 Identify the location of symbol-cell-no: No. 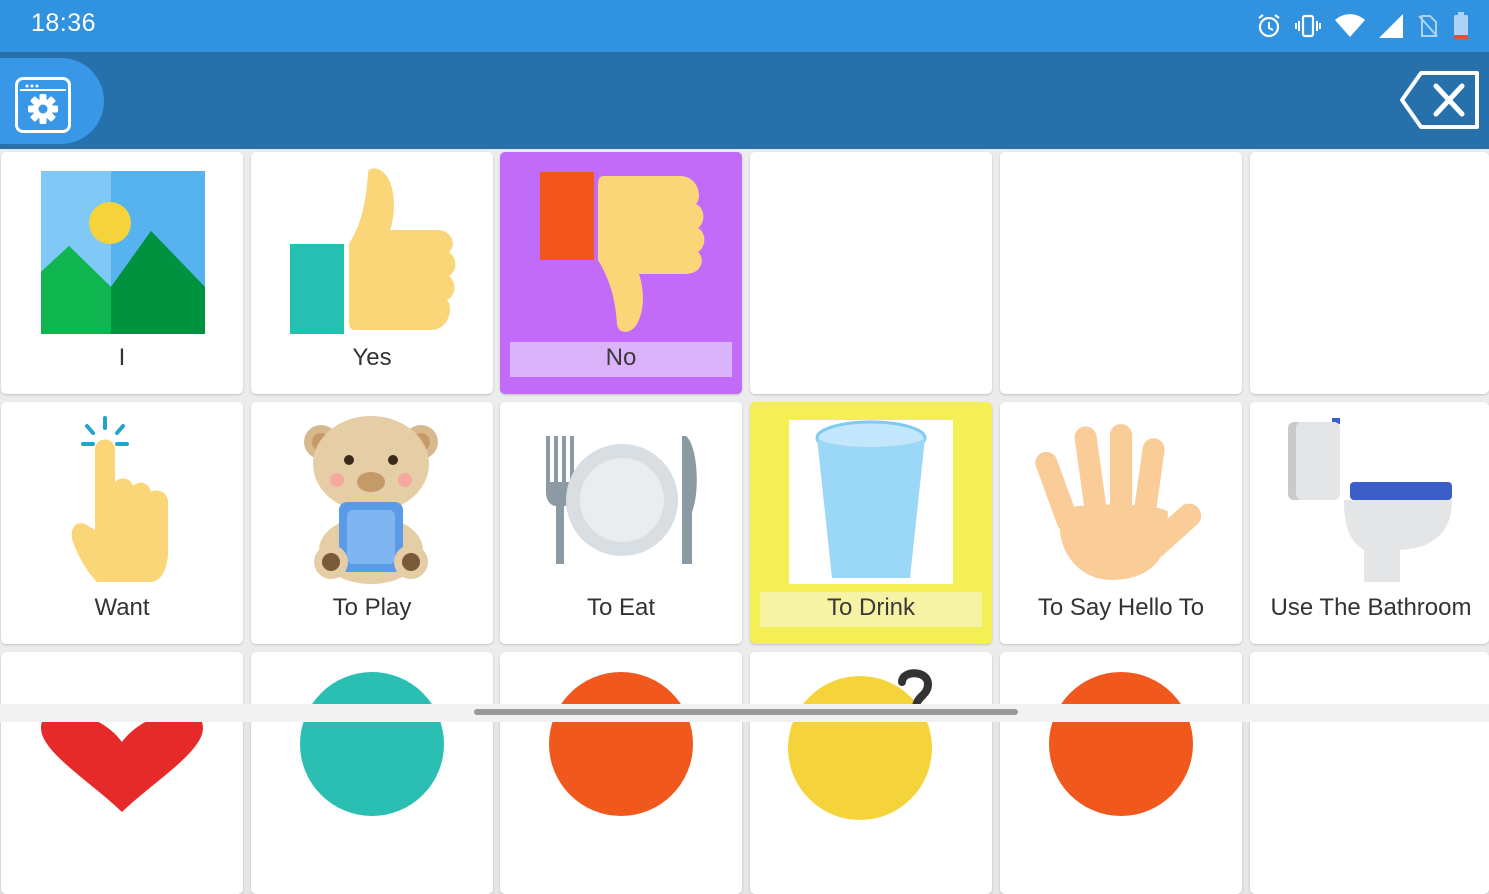
(621, 273).